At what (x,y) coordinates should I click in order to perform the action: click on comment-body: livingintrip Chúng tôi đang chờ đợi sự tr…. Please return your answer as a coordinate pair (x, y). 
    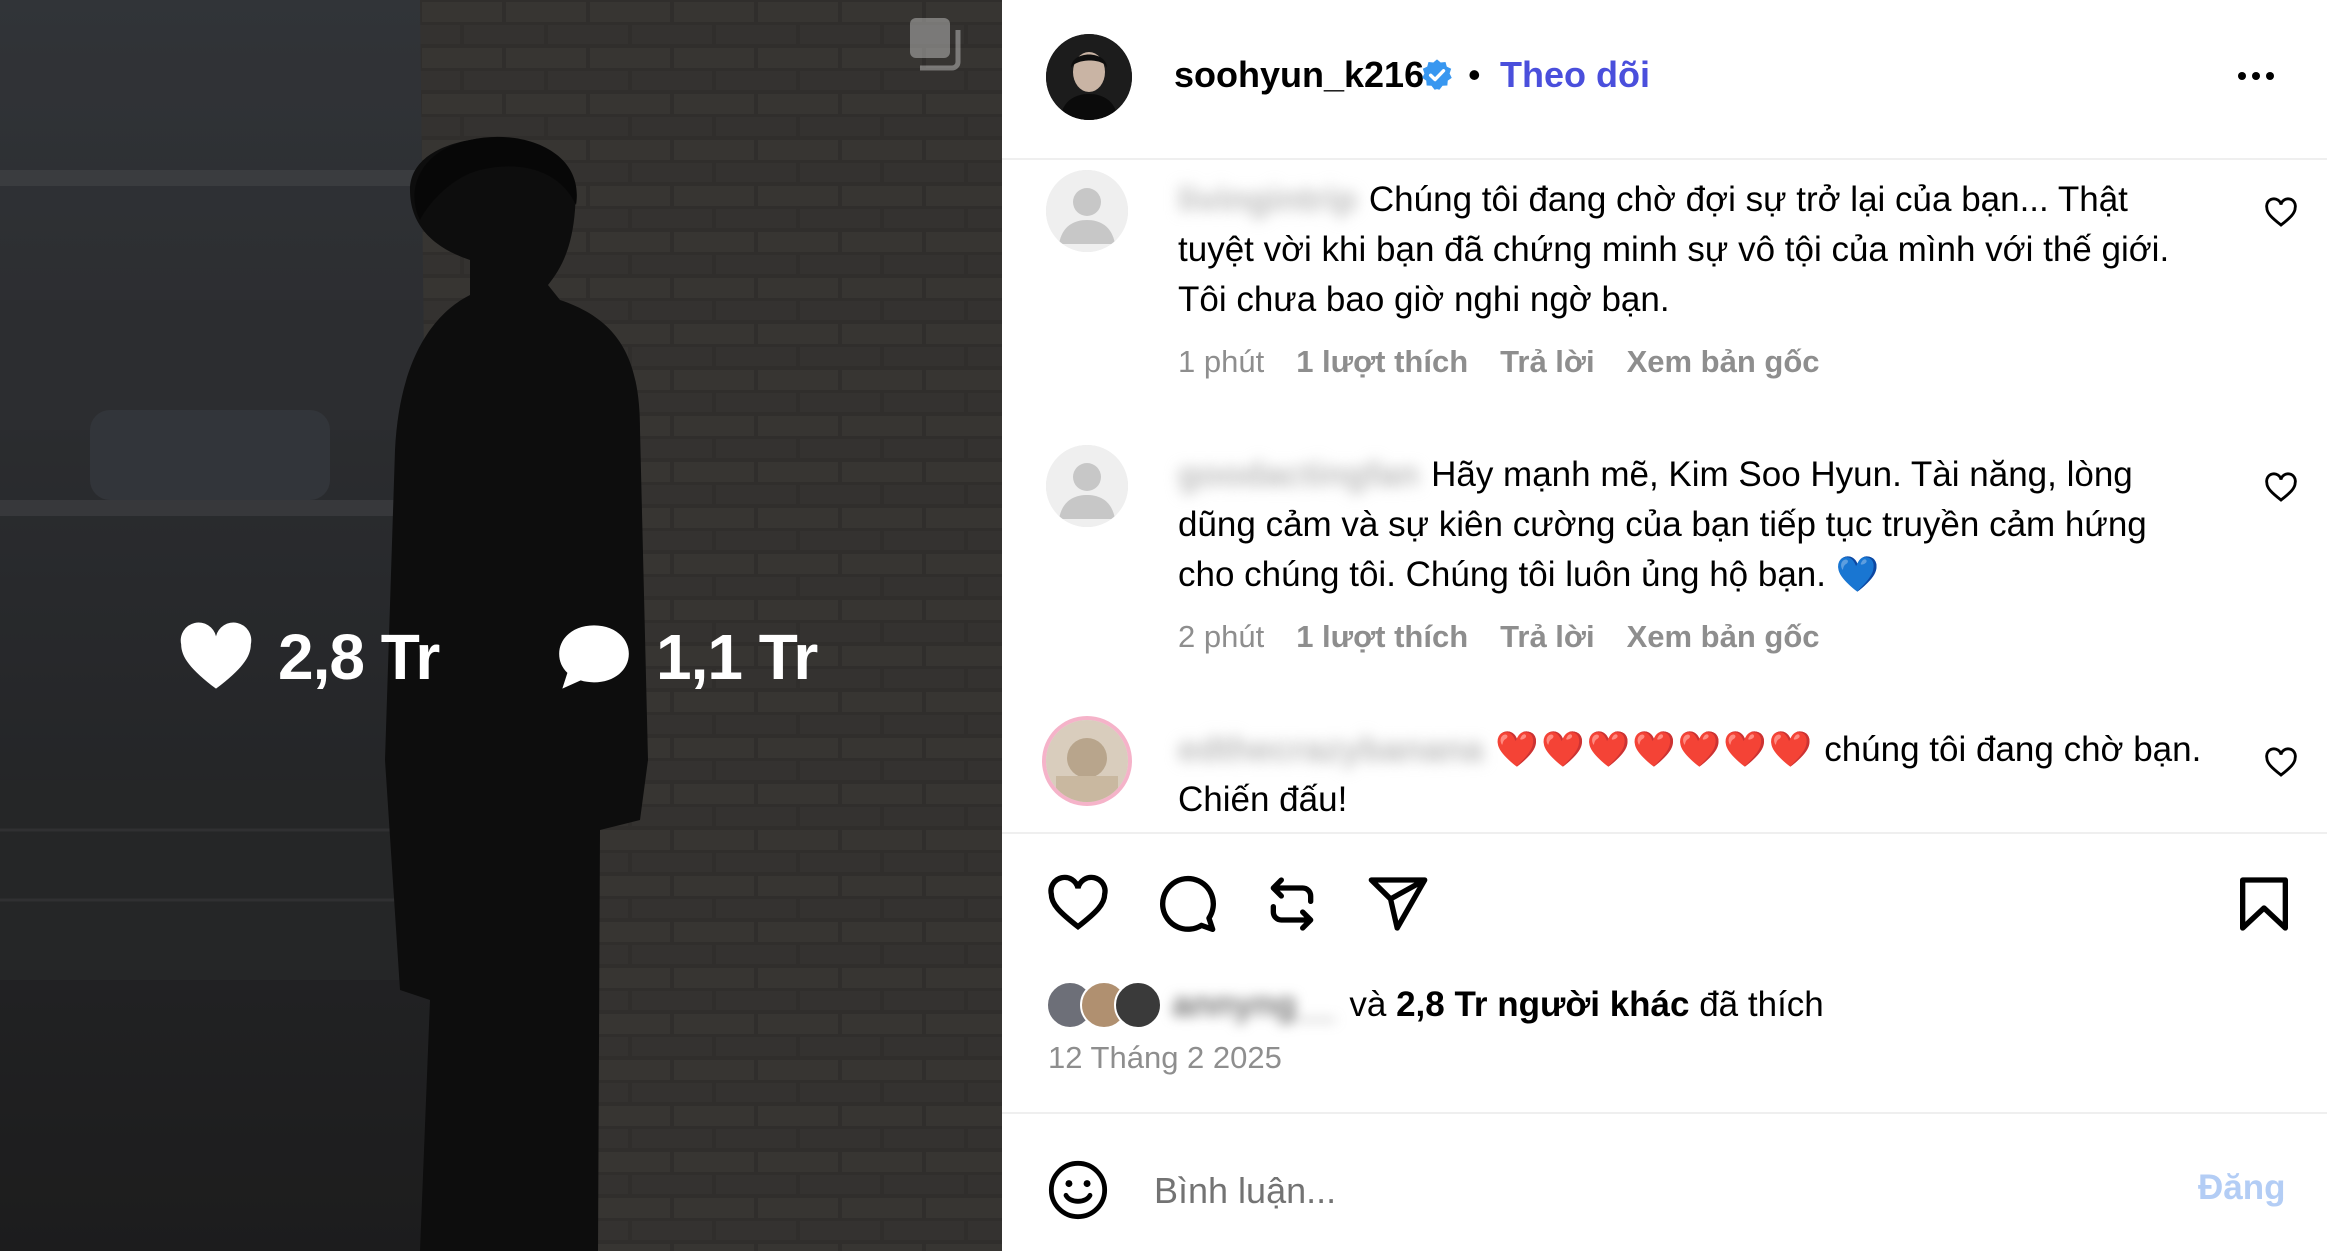
    Looking at the image, I should click on (1693, 250).